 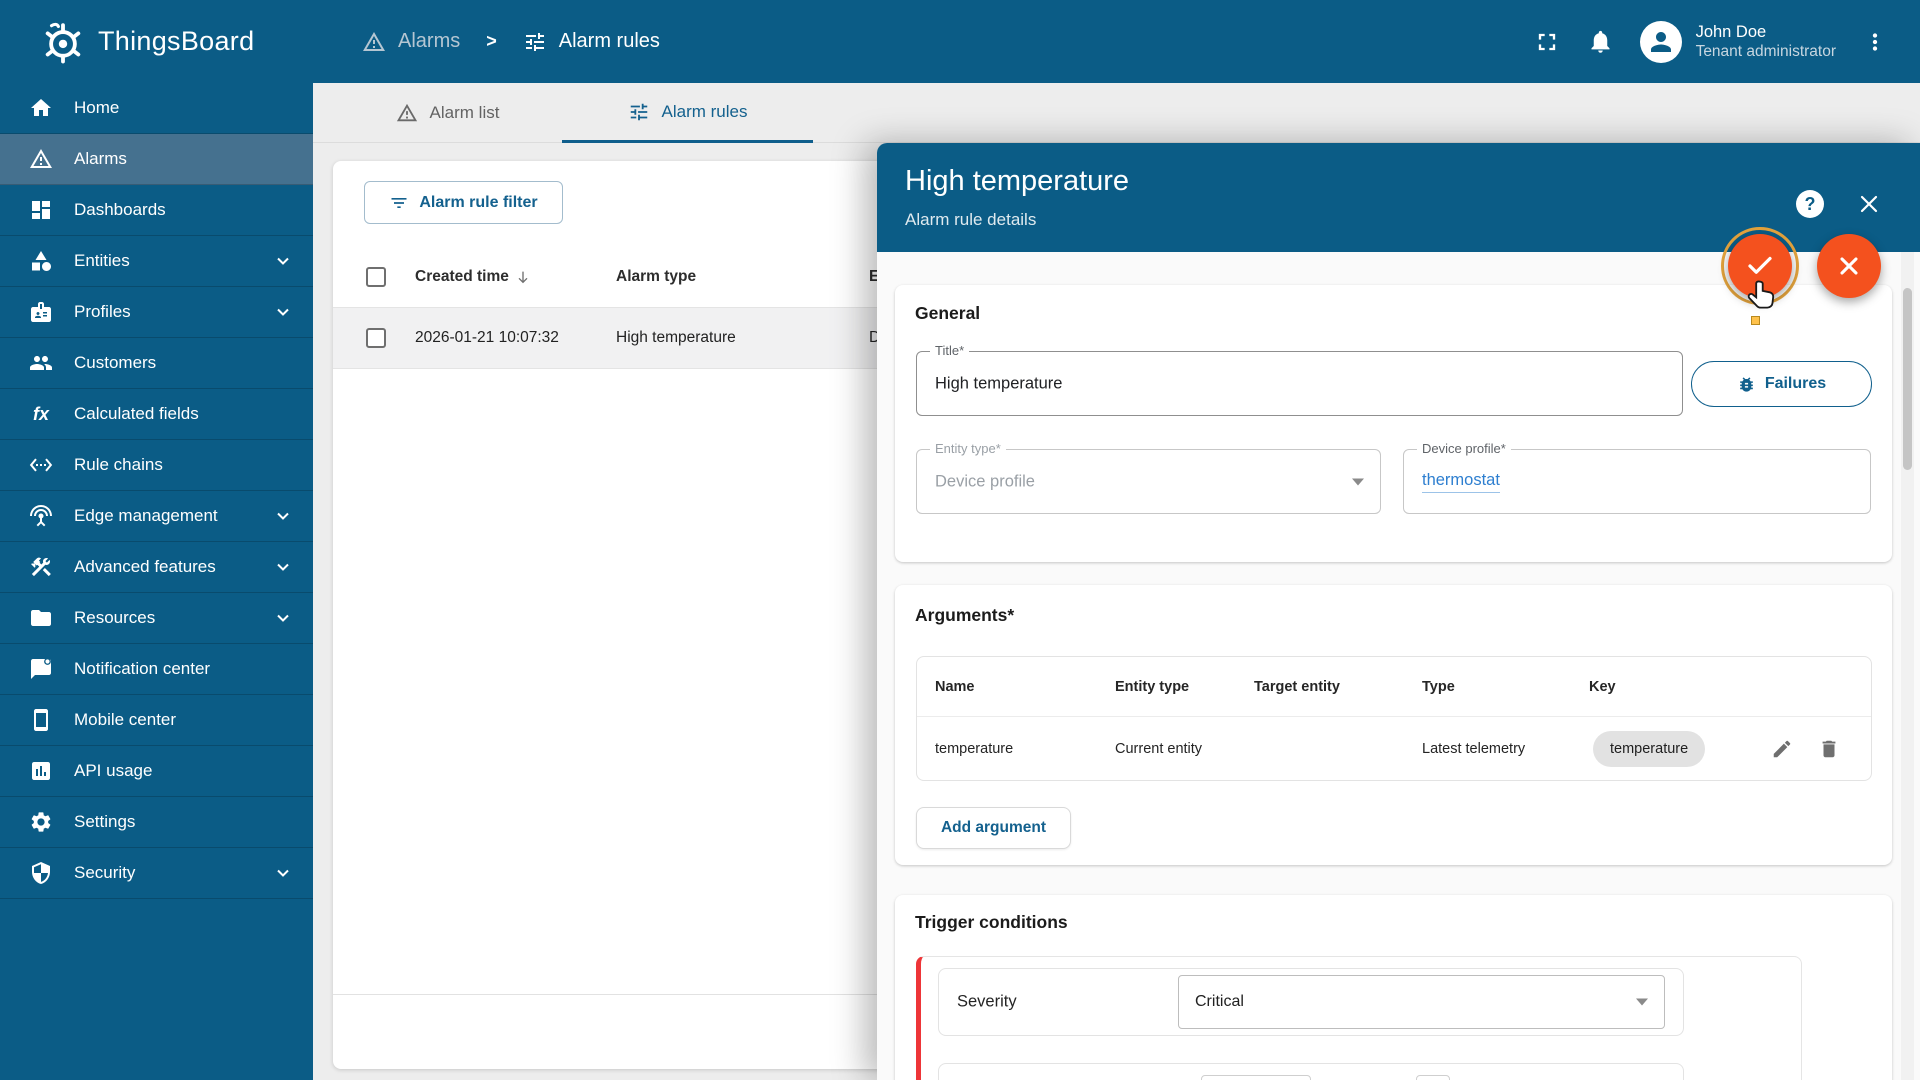 What do you see at coordinates (105, 821) in the screenshot?
I see `sidebar-item-label: Settings` at bounding box center [105, 821].